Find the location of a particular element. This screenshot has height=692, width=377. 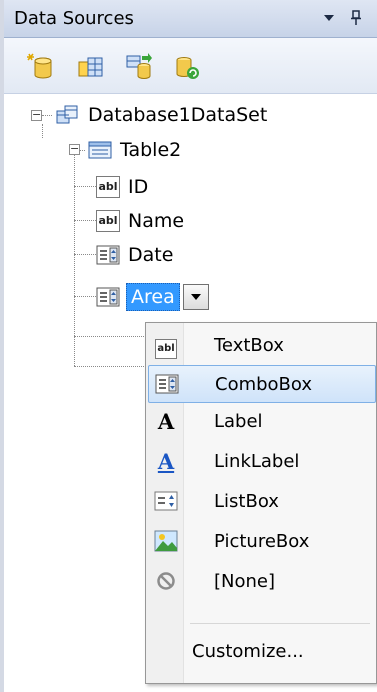

dataset-icon is located at coordinates (67, 114).